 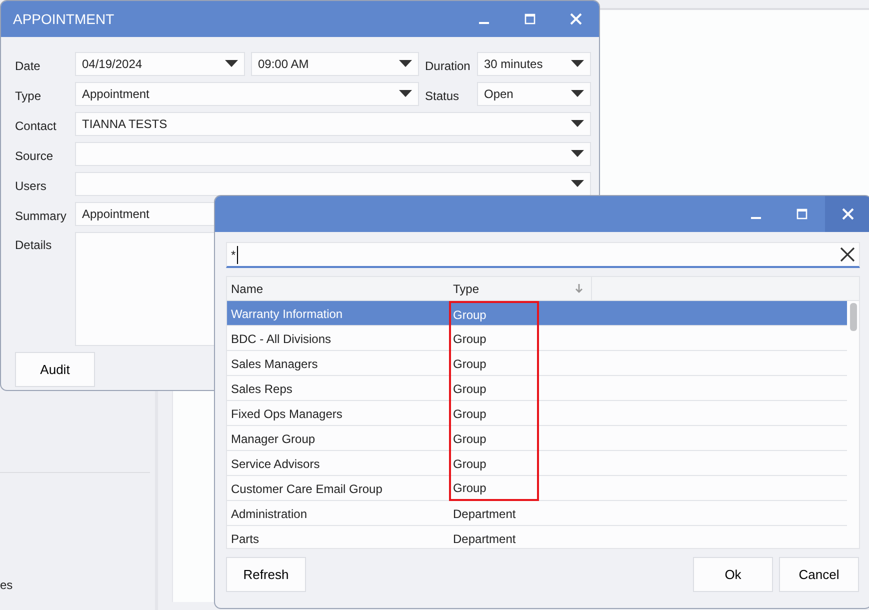 I want to click on grid-row: BDC - All Divisions Group, so click(x=537, y=338).